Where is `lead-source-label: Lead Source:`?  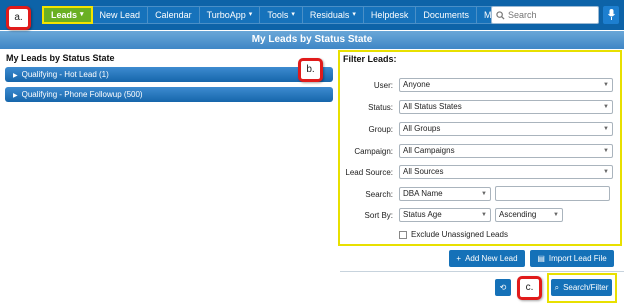
lead-source-label: Lead Source: is located at coordinates (369, 172).